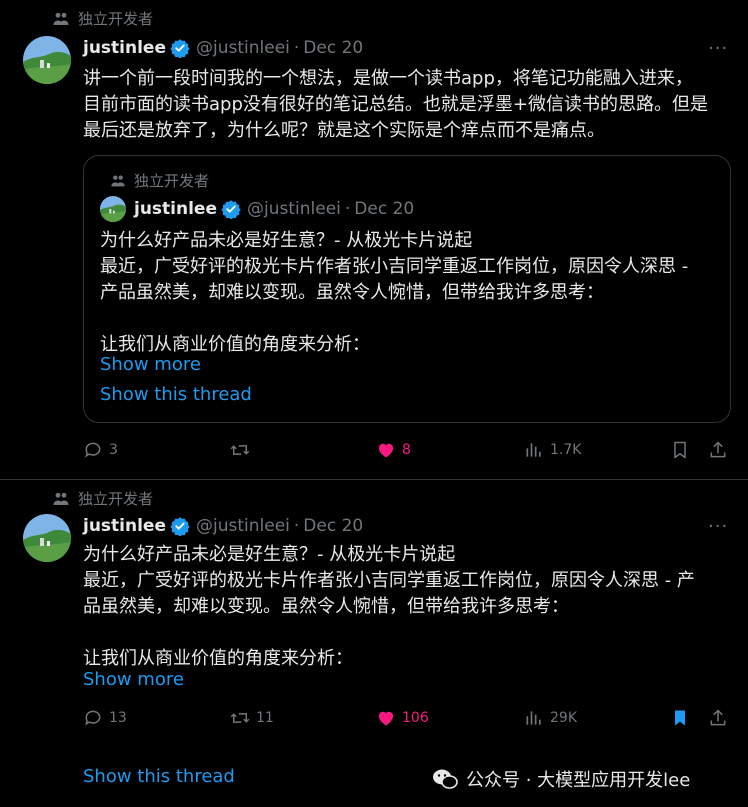  I want to click on quote-avatar, so click(113, 209).